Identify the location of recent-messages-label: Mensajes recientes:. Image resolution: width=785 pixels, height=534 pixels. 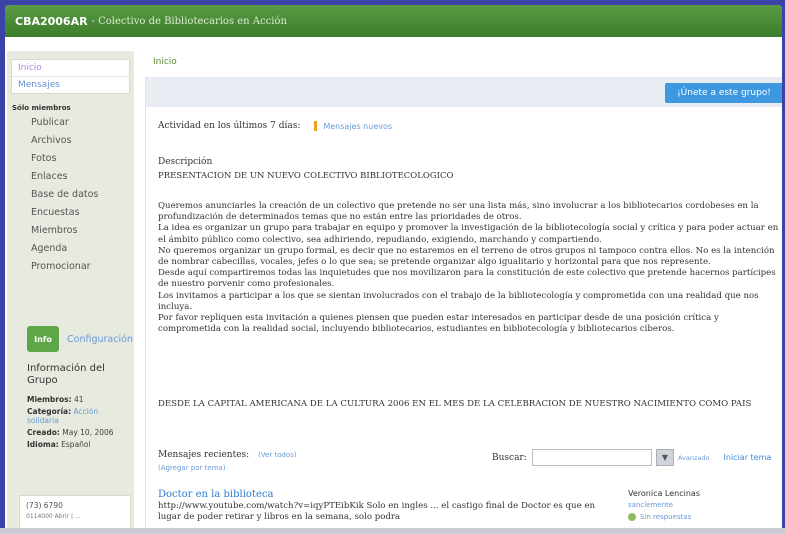
(204, 455).